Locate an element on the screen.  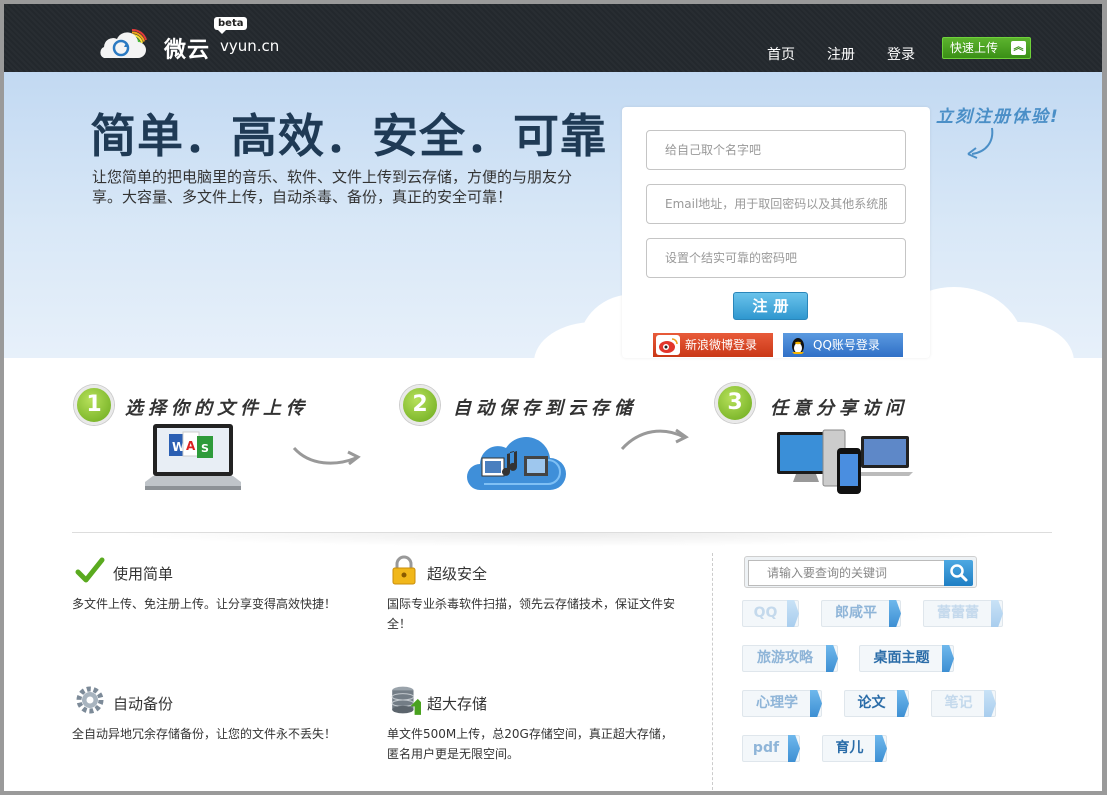
search-box is located at coordinates (860, 572).